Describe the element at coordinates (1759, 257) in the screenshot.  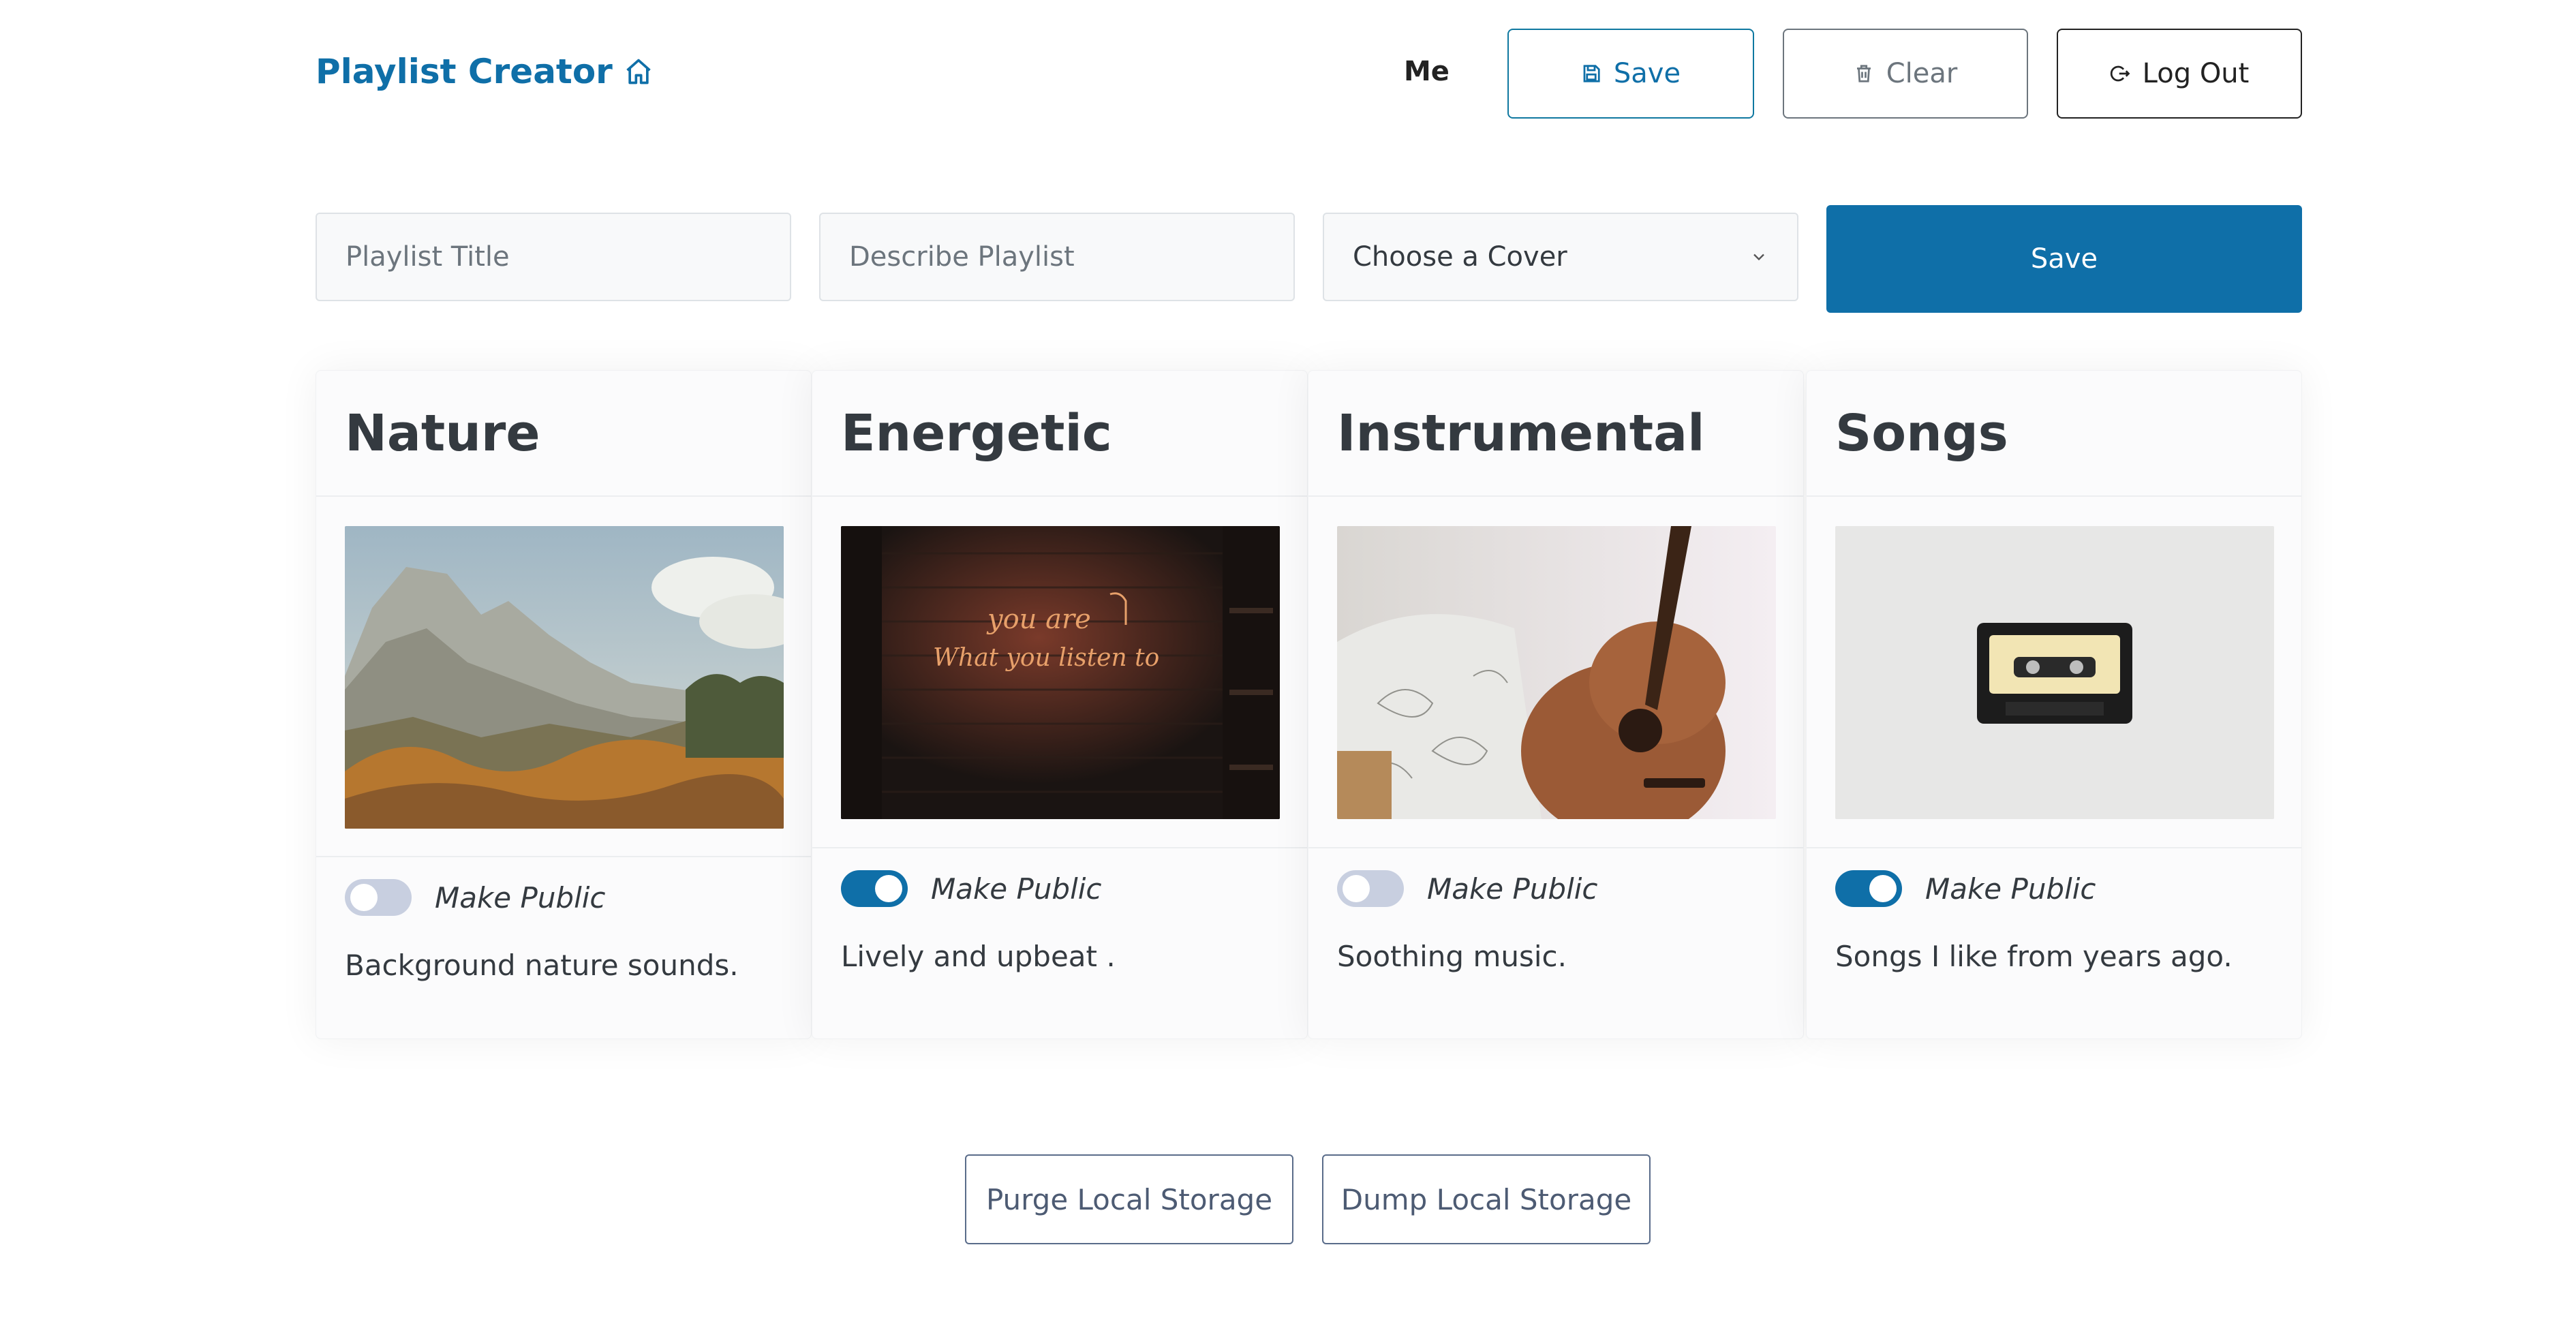
I see `chevron-down-icon` at that location.